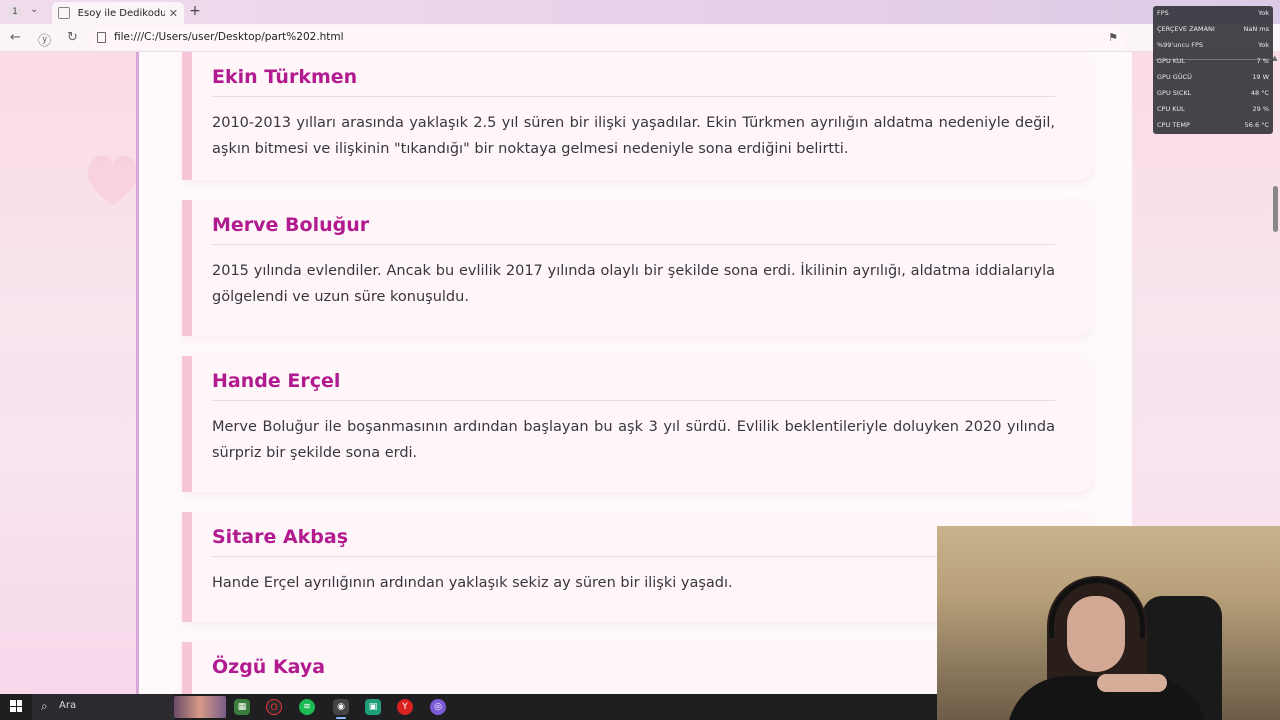 The image size is (1280, 720). I want to click on browser-app-icon: ◉, so click(341, 707).